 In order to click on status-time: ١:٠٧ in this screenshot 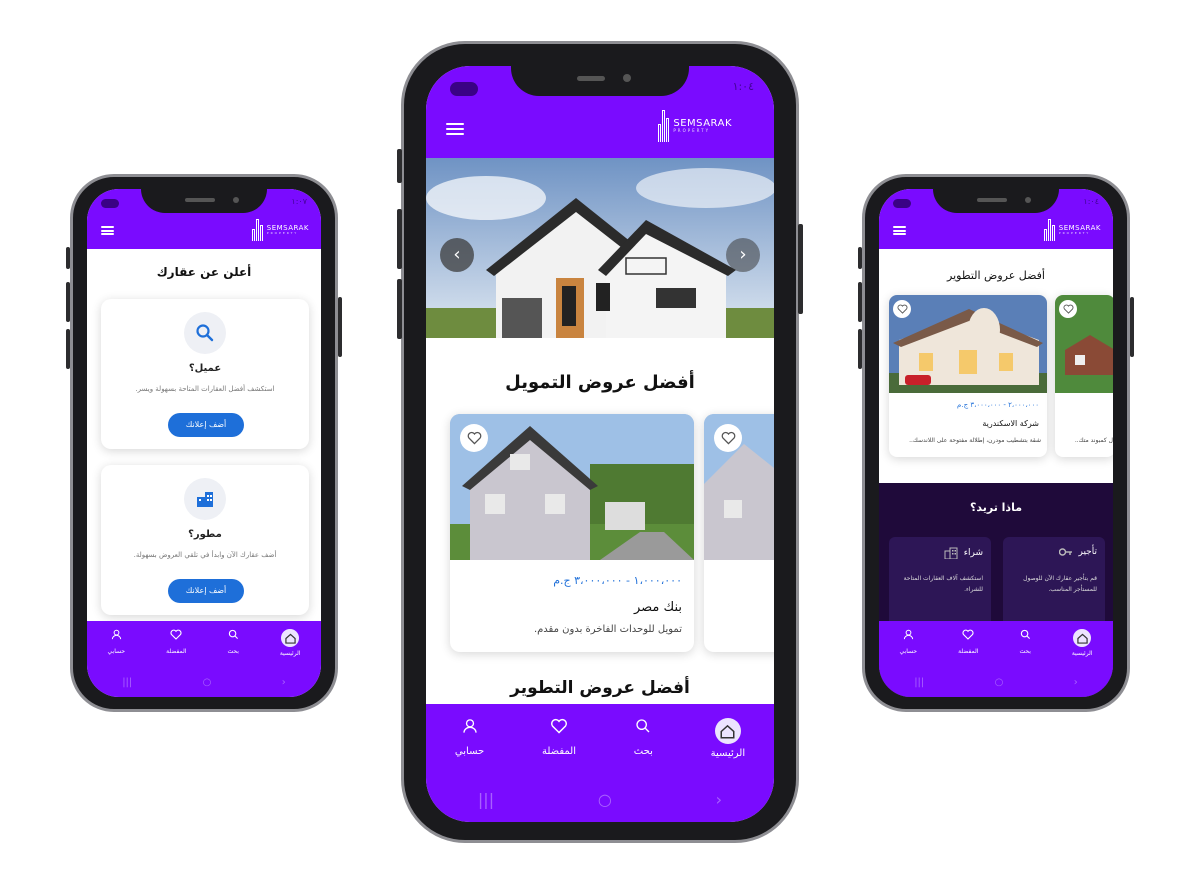, I will do `click(299, 201)`.